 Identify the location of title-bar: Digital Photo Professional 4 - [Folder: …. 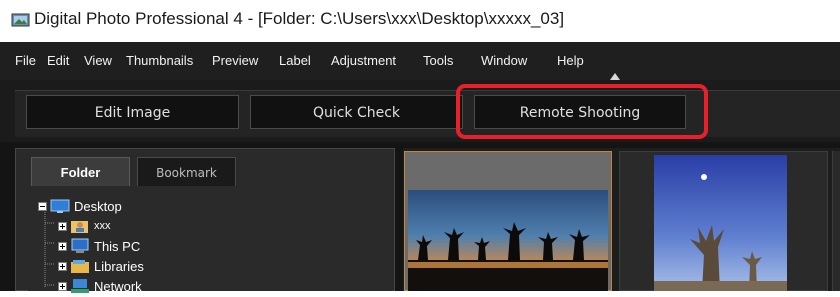
(420, 21).